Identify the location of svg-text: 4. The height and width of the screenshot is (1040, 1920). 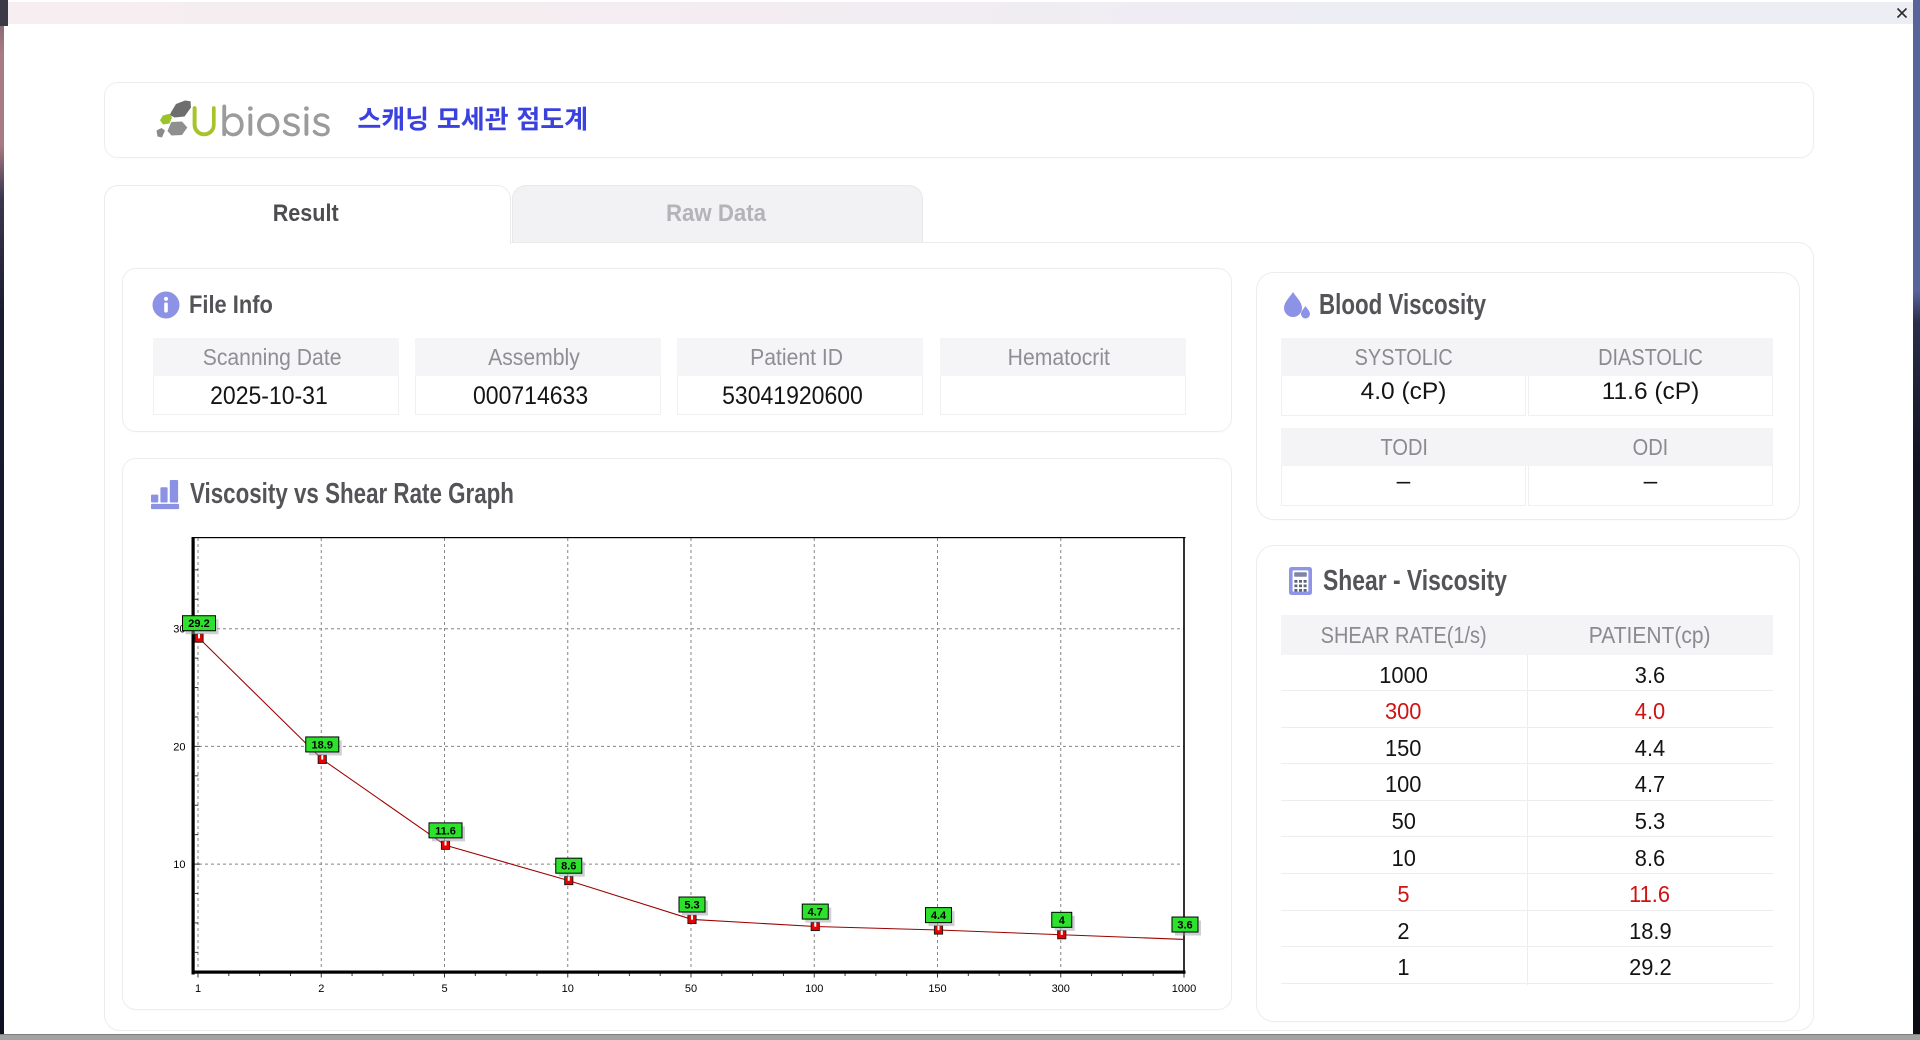
(1062, 921).